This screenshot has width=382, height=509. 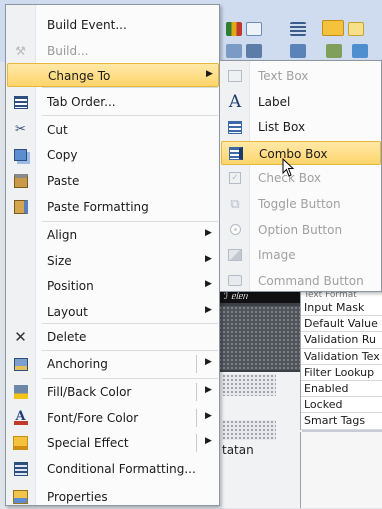 What do you see at coordinates (20, 337) in the screenshot?
I see `delete-x-icon: ✕` at bounding box center [20, 337].